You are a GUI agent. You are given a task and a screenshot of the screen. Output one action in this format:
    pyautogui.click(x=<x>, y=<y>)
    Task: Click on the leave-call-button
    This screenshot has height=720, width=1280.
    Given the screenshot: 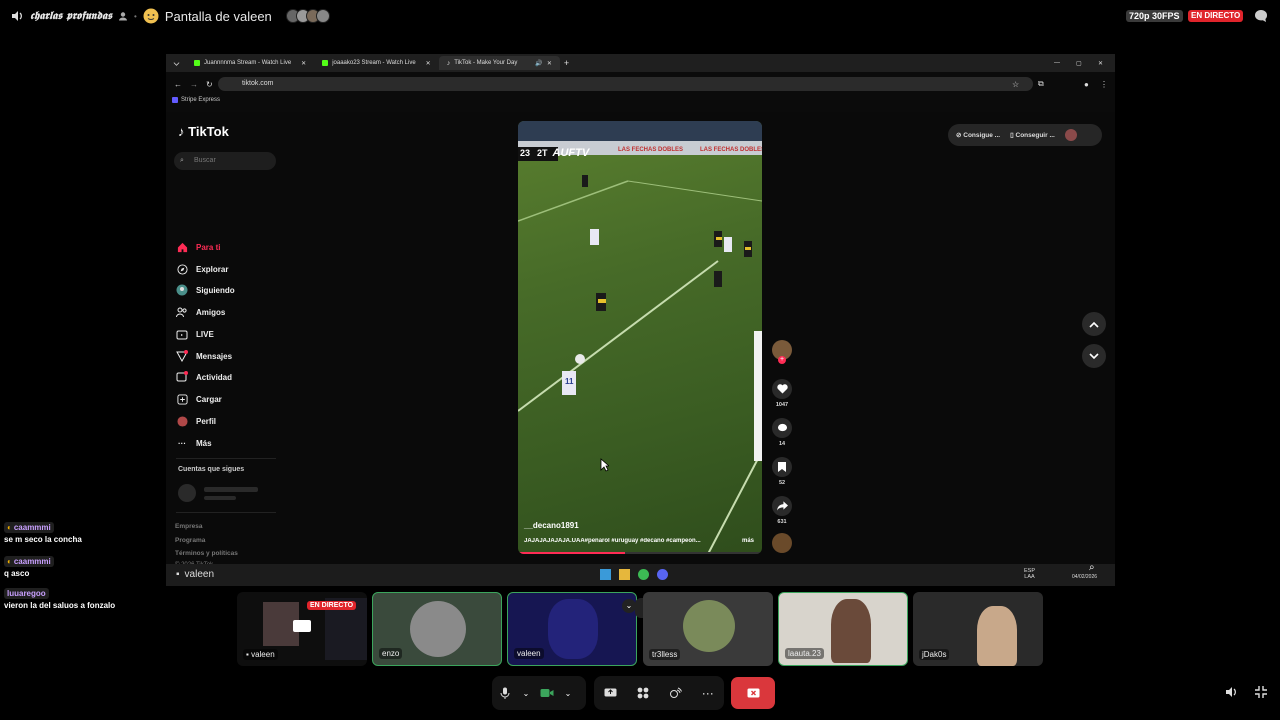 What is the action you would take?
    pyautogui.click(x=753, y=693)
    